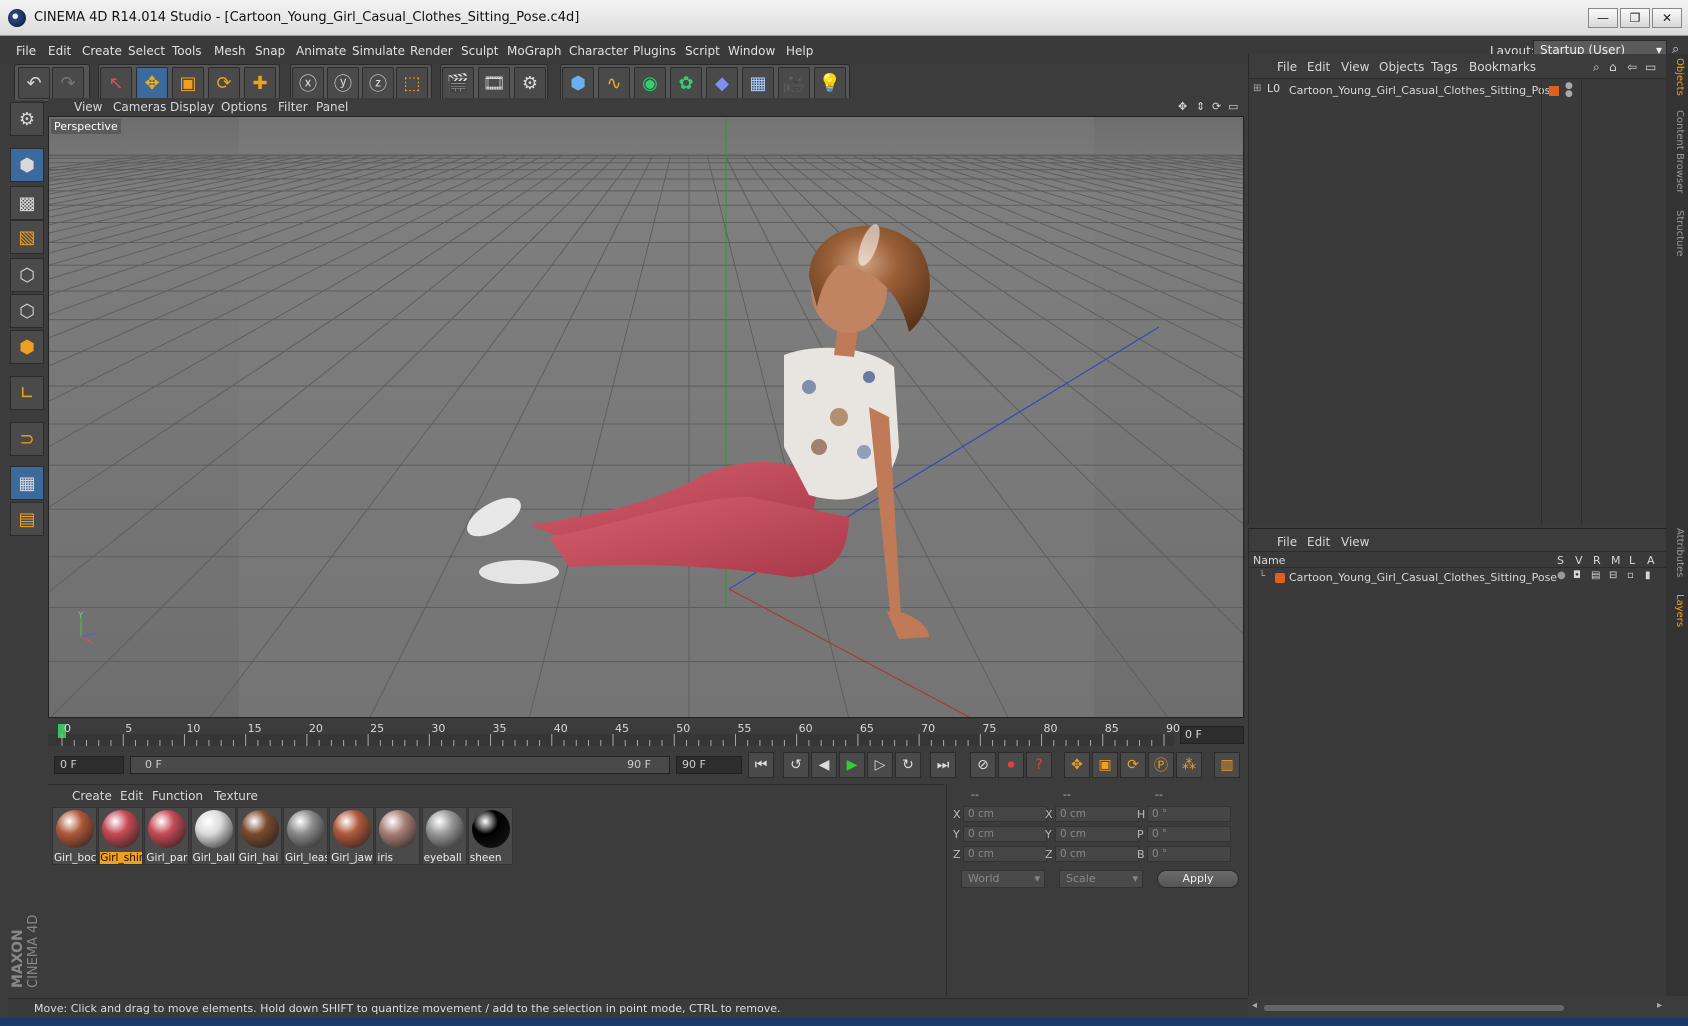 Image resolution: width=1688 pixels, height=1026 pixels. I want to click on menu-tools: Tools, so click(187, 51).